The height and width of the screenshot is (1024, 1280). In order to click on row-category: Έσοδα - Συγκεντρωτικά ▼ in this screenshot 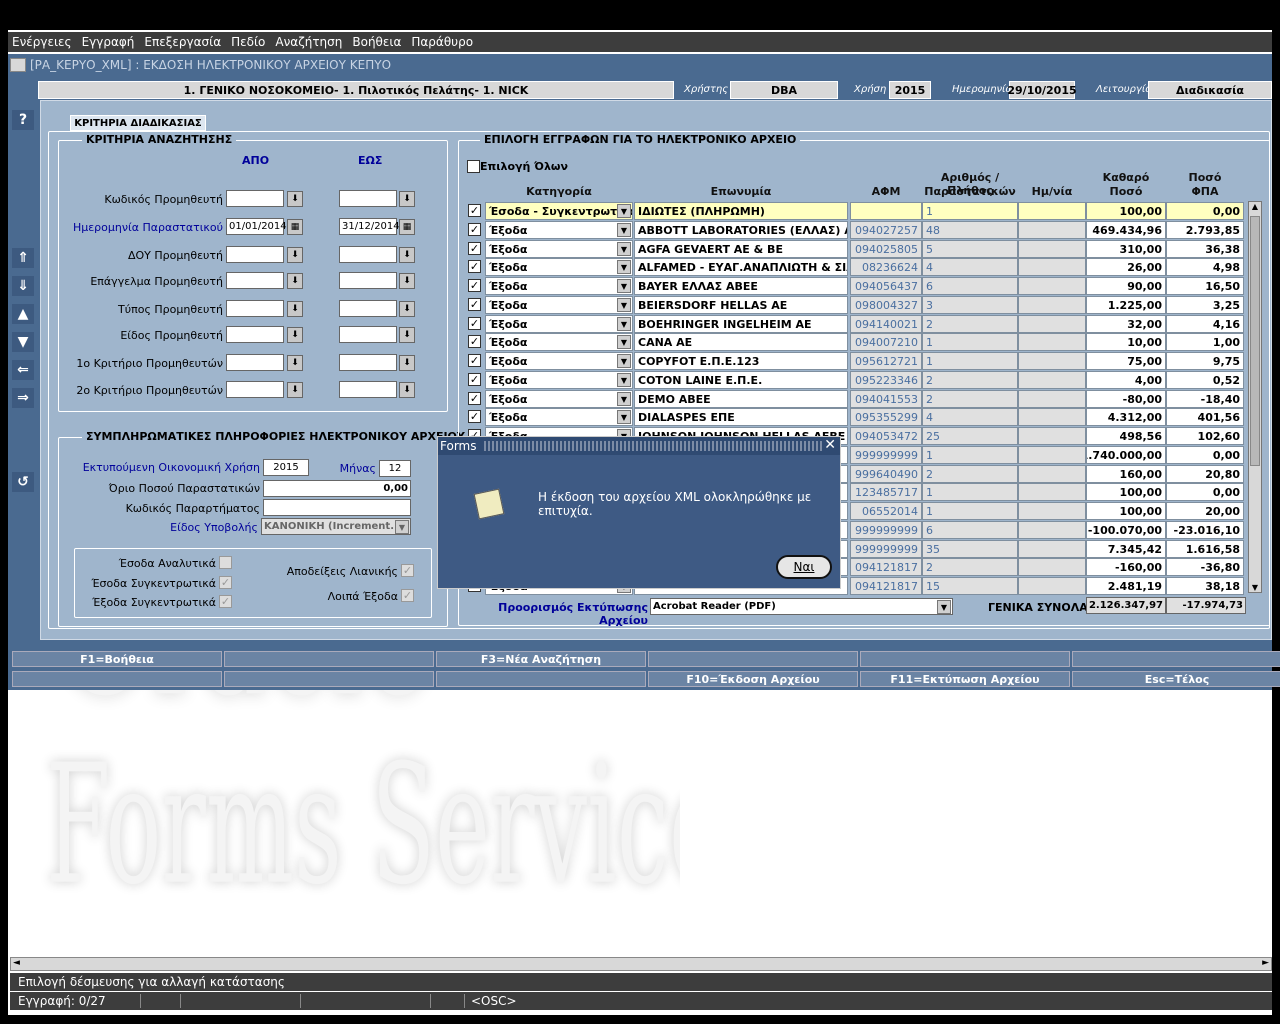, I will do `click(559, 211)`.